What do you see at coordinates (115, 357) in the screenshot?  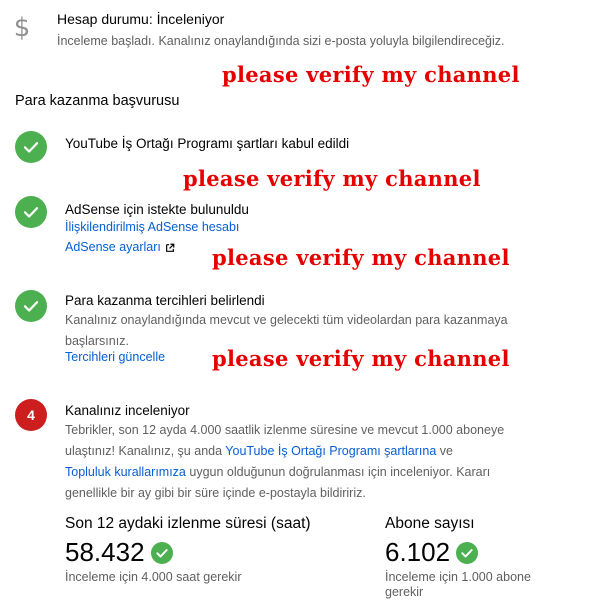 I see `update-preferences-link: Tercihleri güncelle` at bounding box center [115, 357].